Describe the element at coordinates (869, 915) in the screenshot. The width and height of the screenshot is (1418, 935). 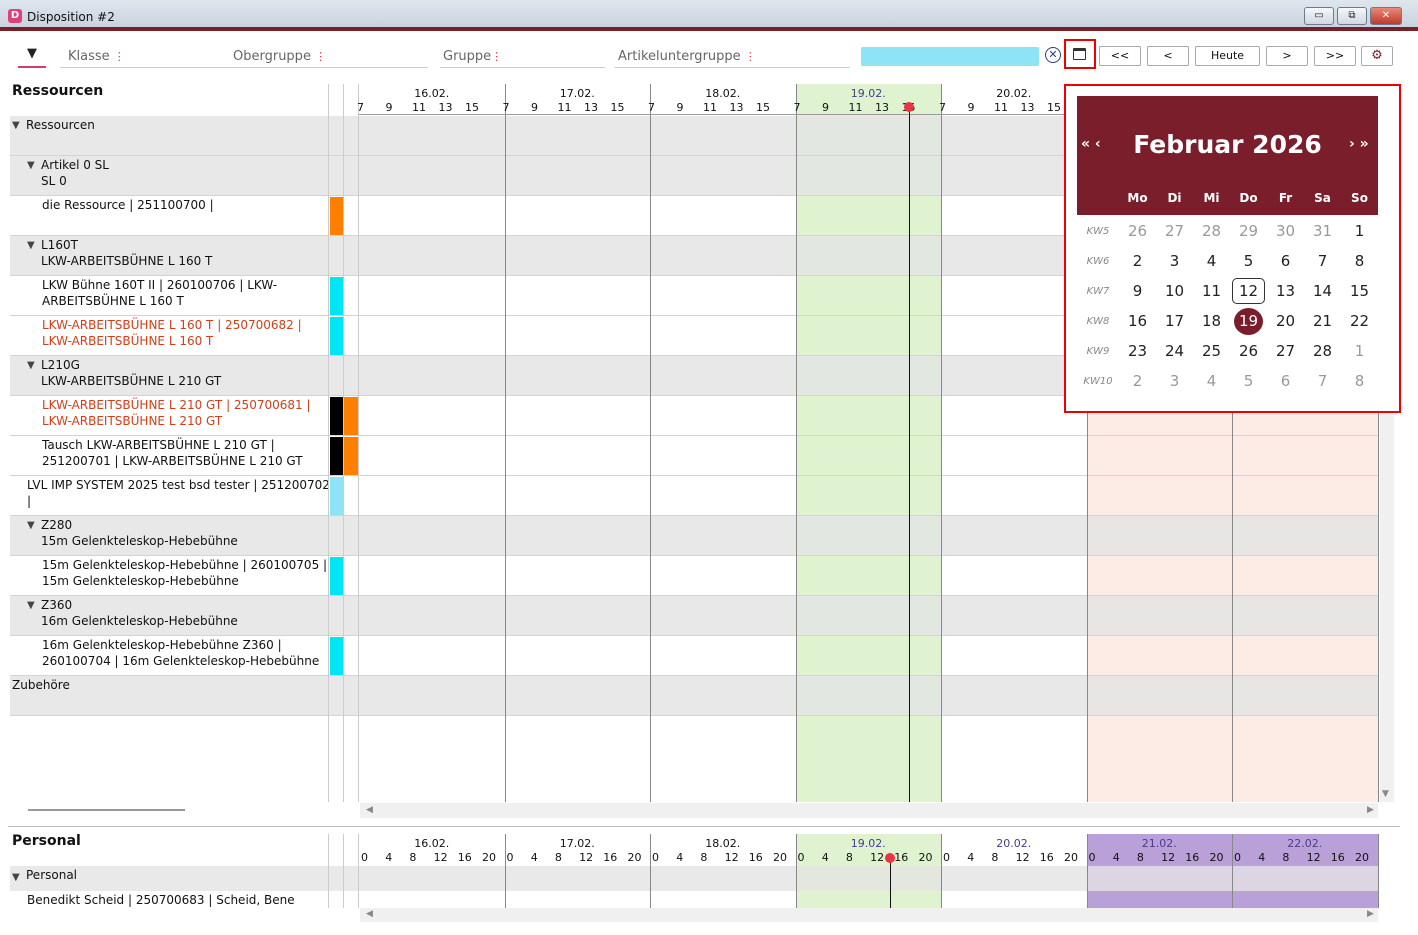
I see `horizontal-scrollbar` at that location.